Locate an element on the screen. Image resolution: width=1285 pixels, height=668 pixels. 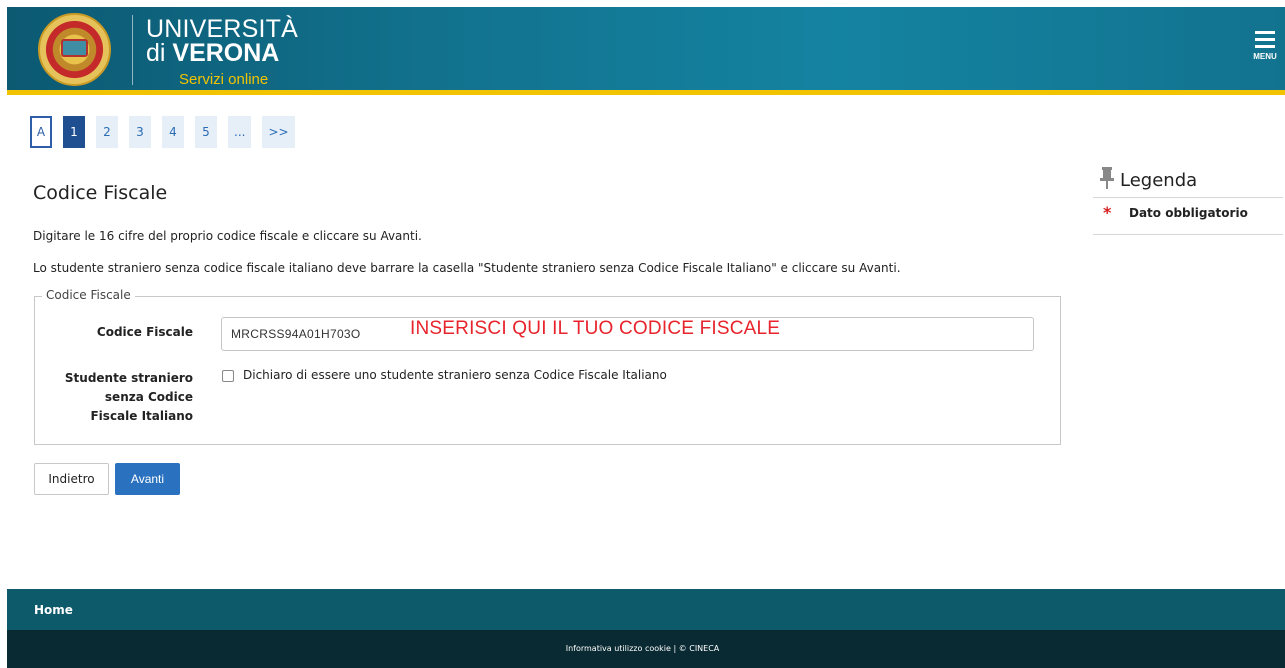
brand-name-line2: di VERONA is located at coordinates (212, 53).